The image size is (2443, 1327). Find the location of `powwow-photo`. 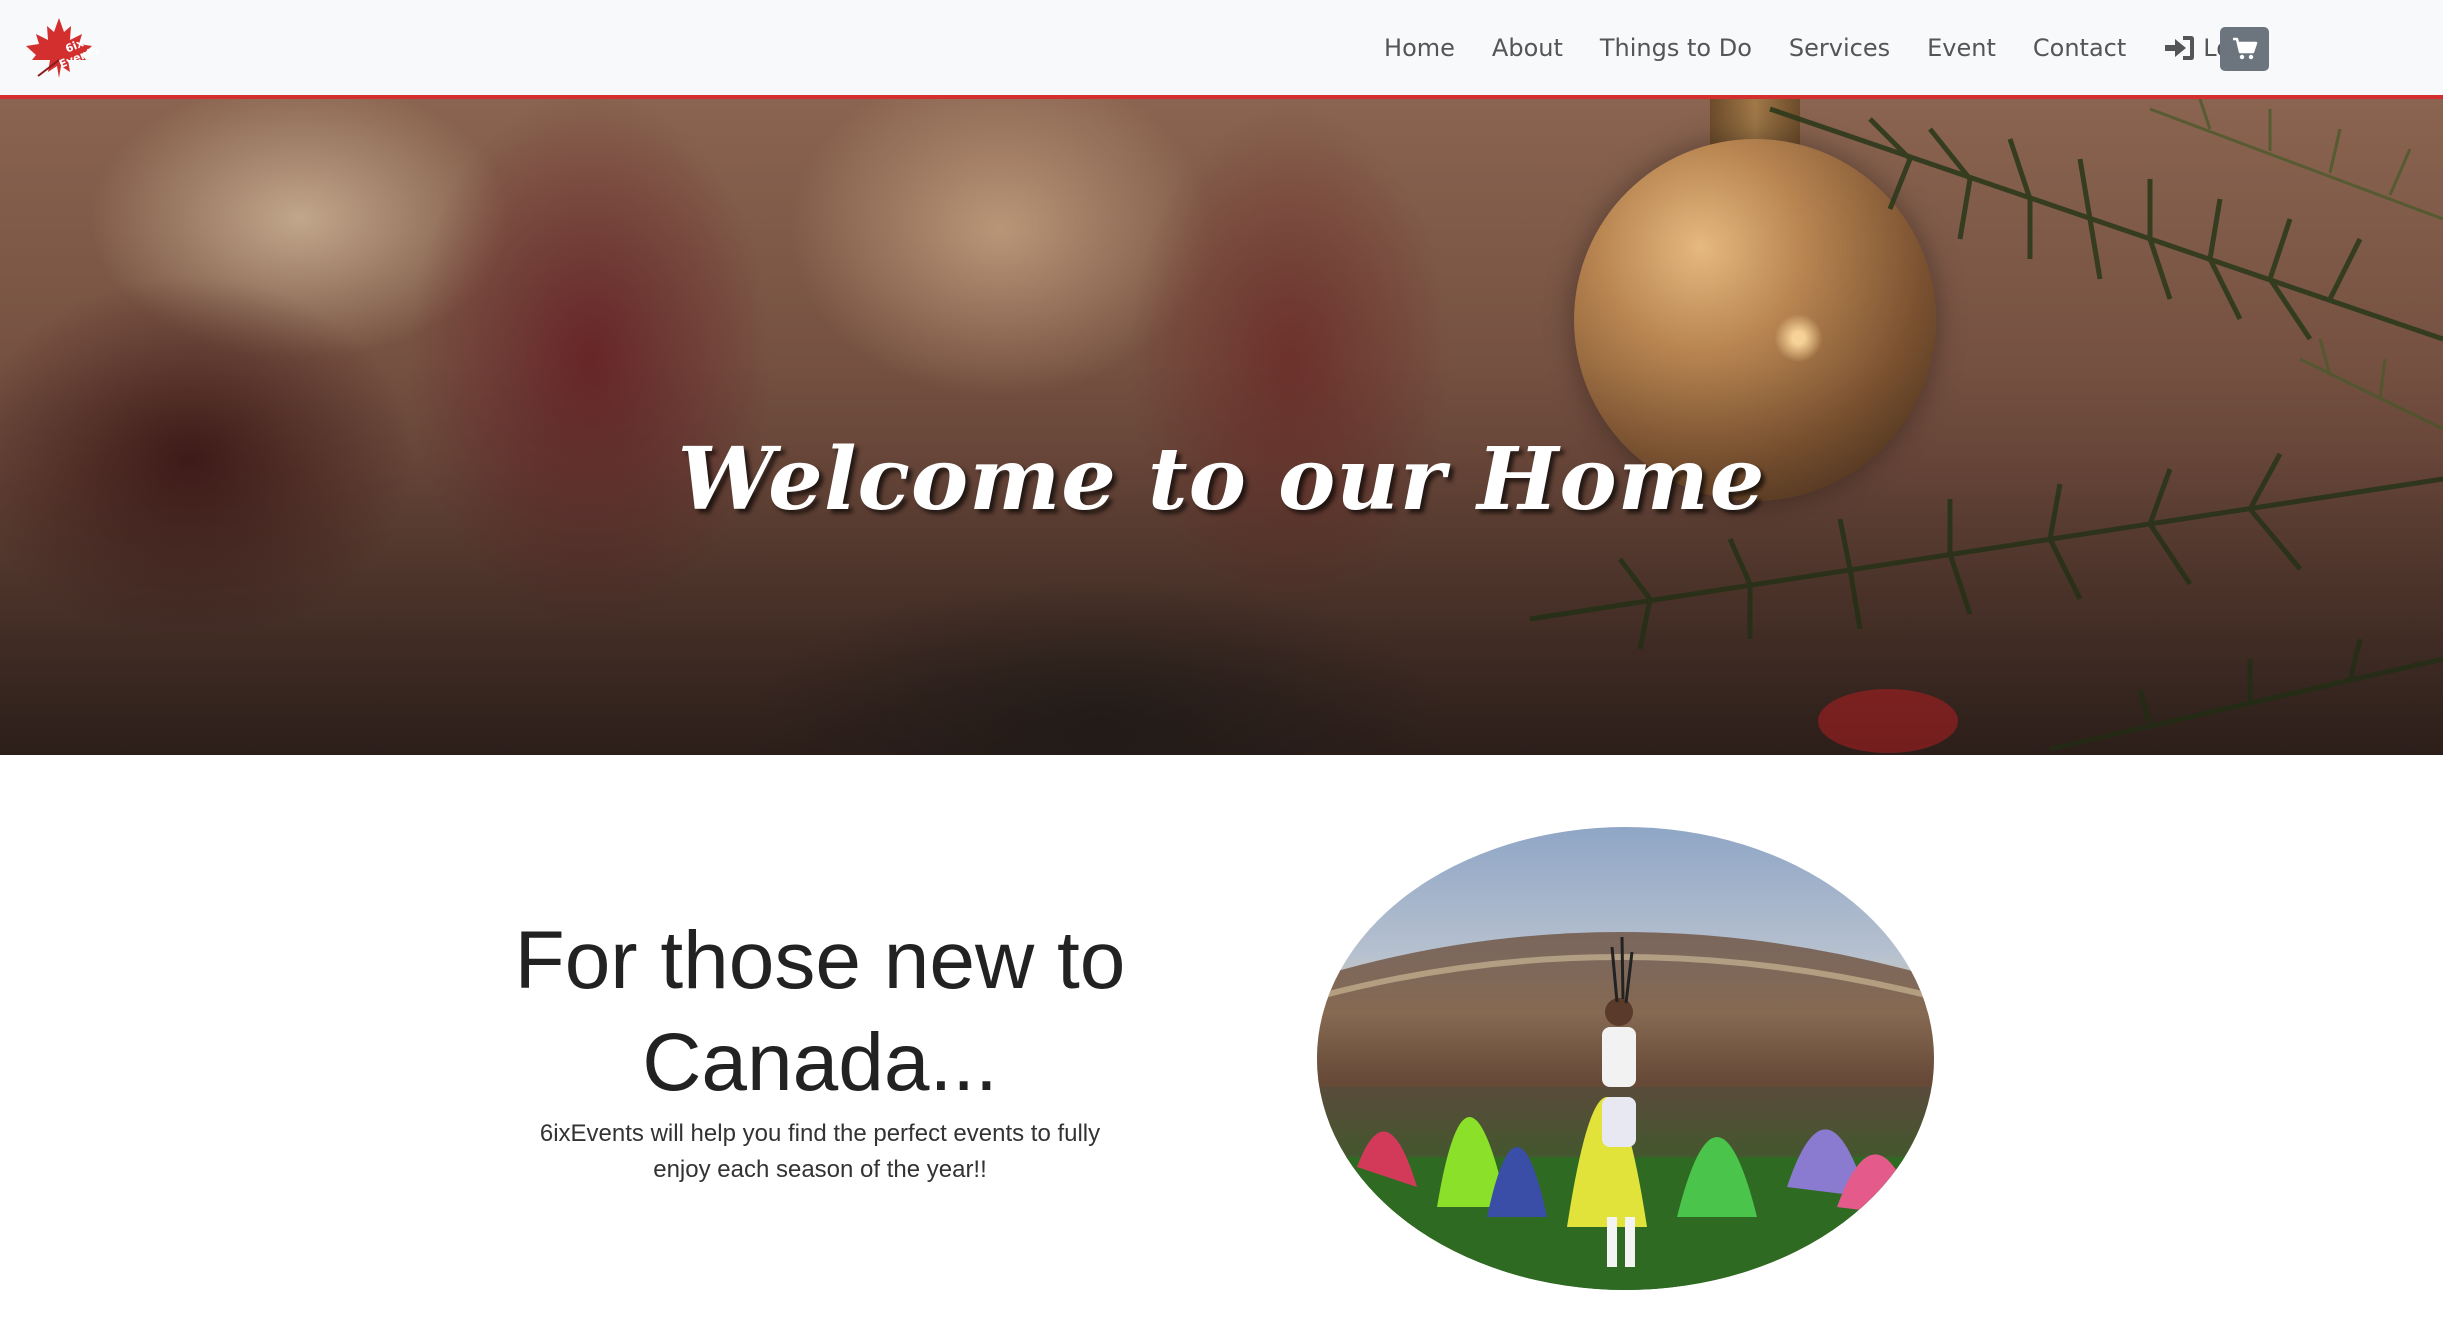

powwow-photo is located at coordinates (1625, 1058).